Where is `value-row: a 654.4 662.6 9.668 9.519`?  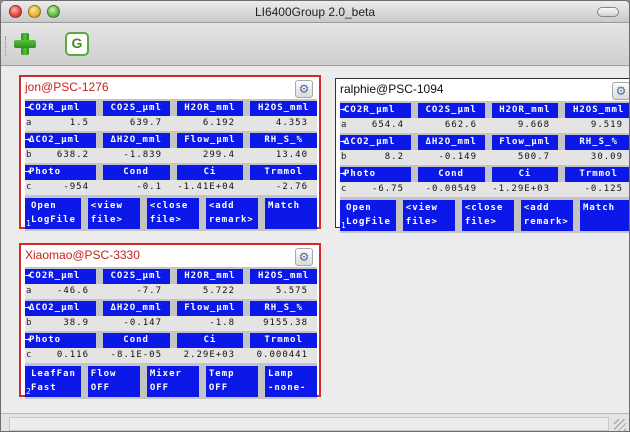
value-row: a 654.4 662.6 9.668 9.519 is located at coordinates (484, 125).